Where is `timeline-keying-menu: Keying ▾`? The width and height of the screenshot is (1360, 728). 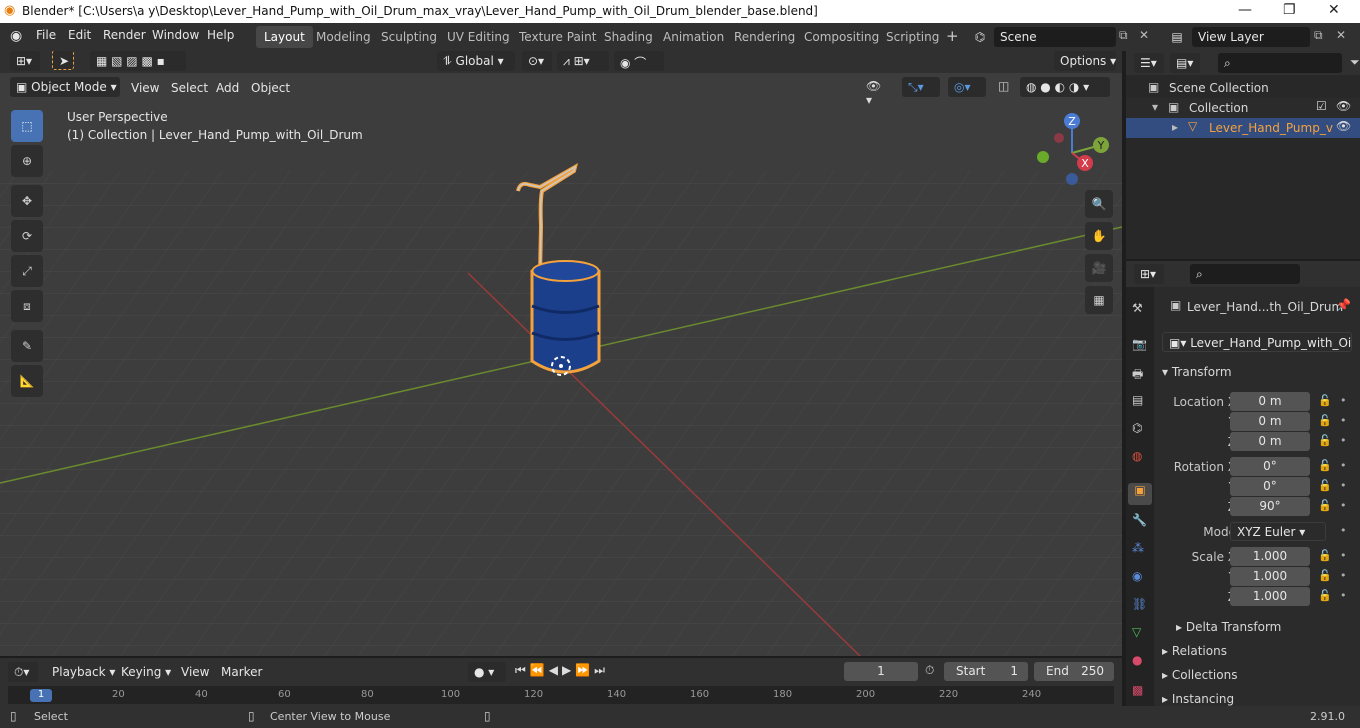
timeline-keying-menu: Keying ▾ is located at coordinates (146, 672).